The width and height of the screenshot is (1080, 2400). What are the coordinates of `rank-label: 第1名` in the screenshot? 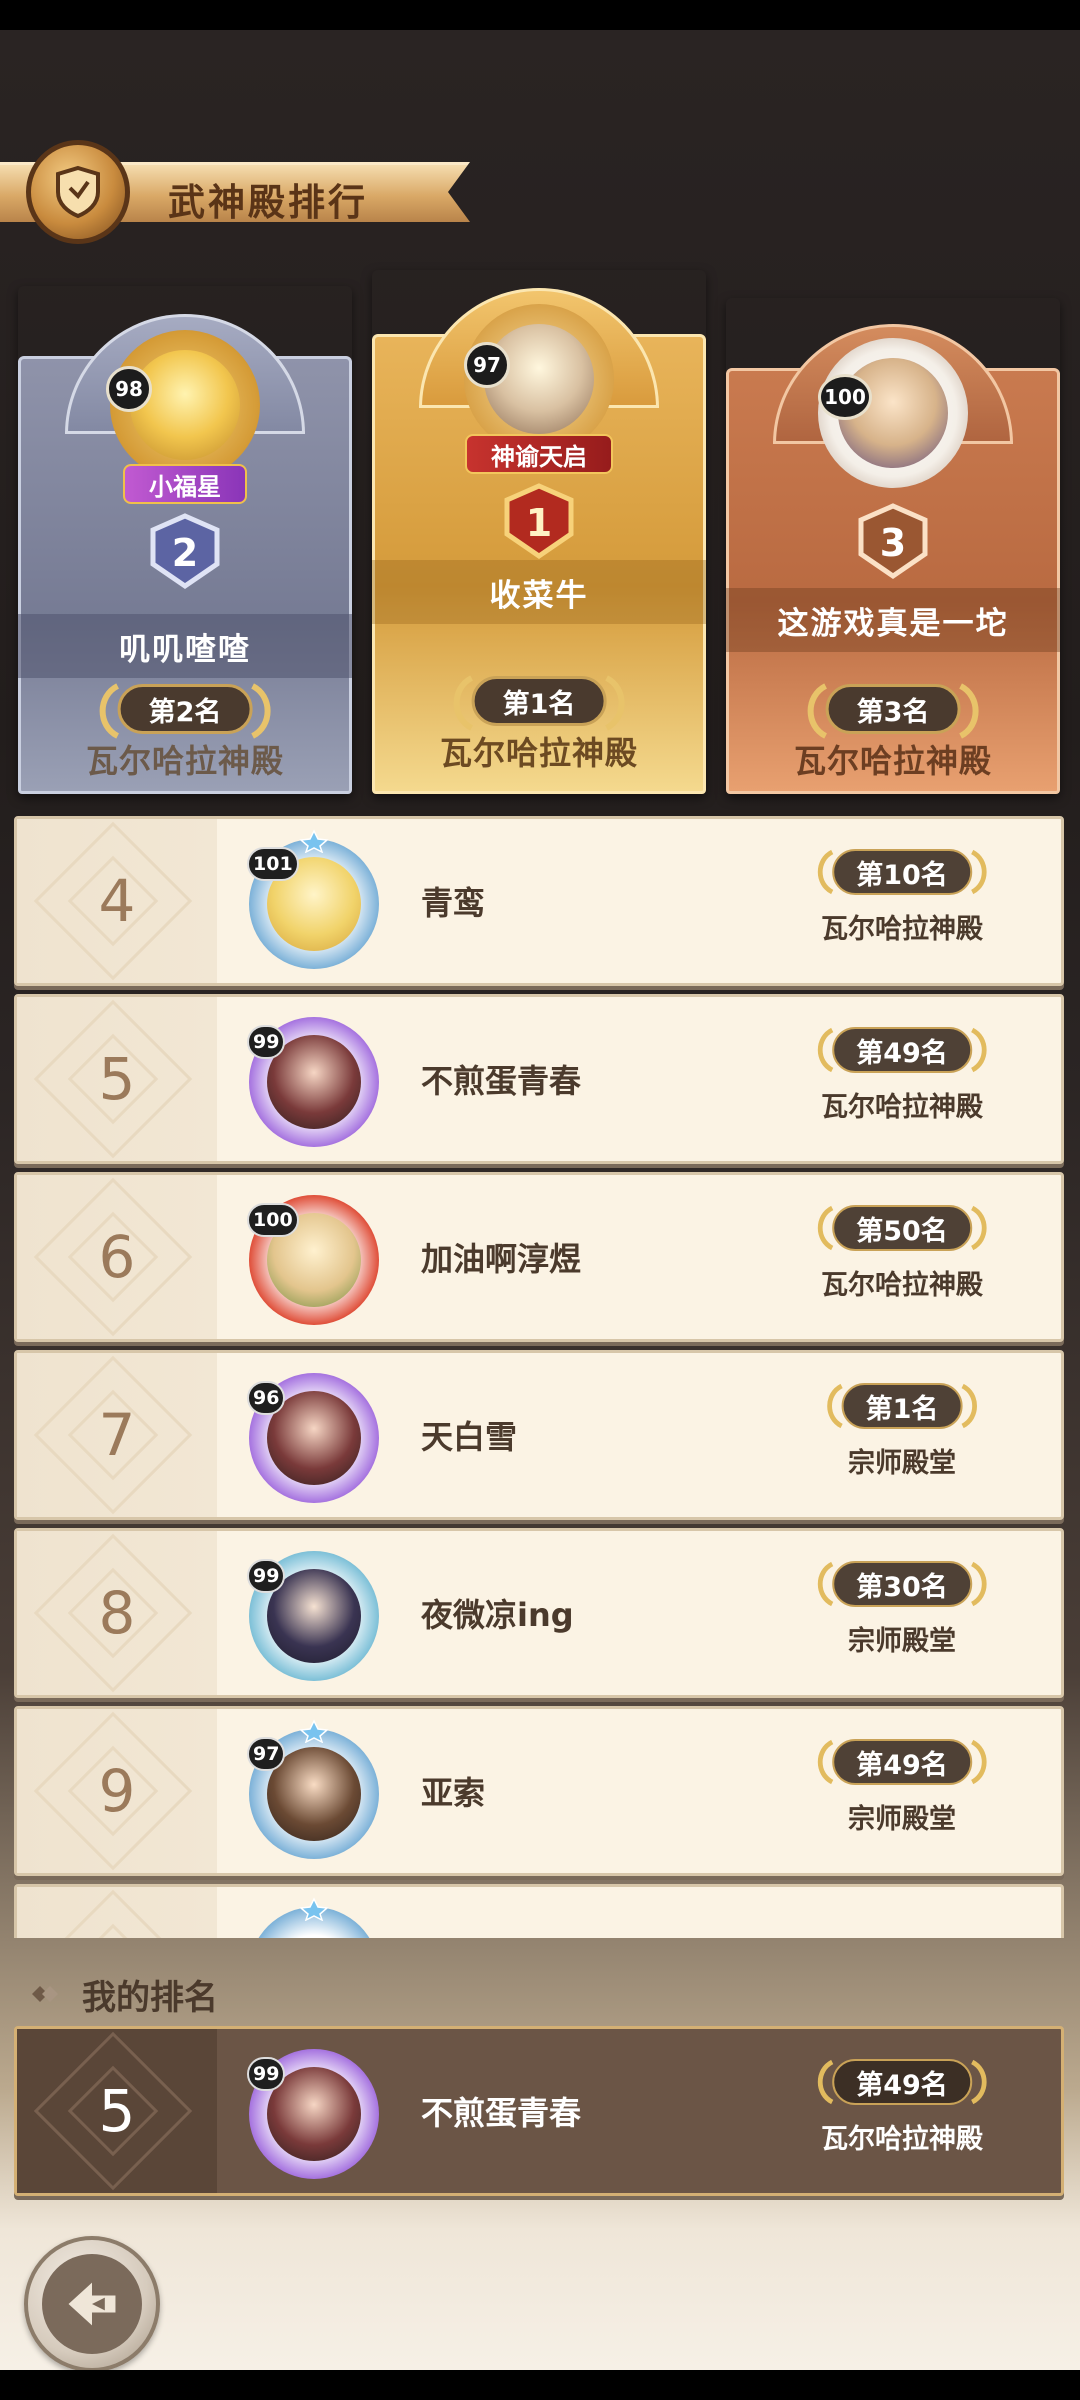 It's located at (539, 704).